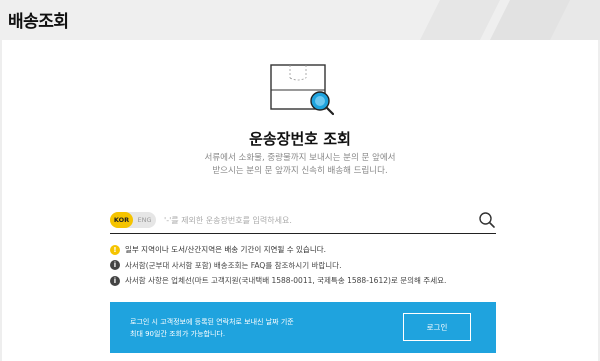  Describe the element at coordinates (233, 265) in the screenshot. I see `notice-text: 사서함(군부대 사서함 포함) 배송조회는 FAQ를 참조하시기 바랍니다.` at that location.